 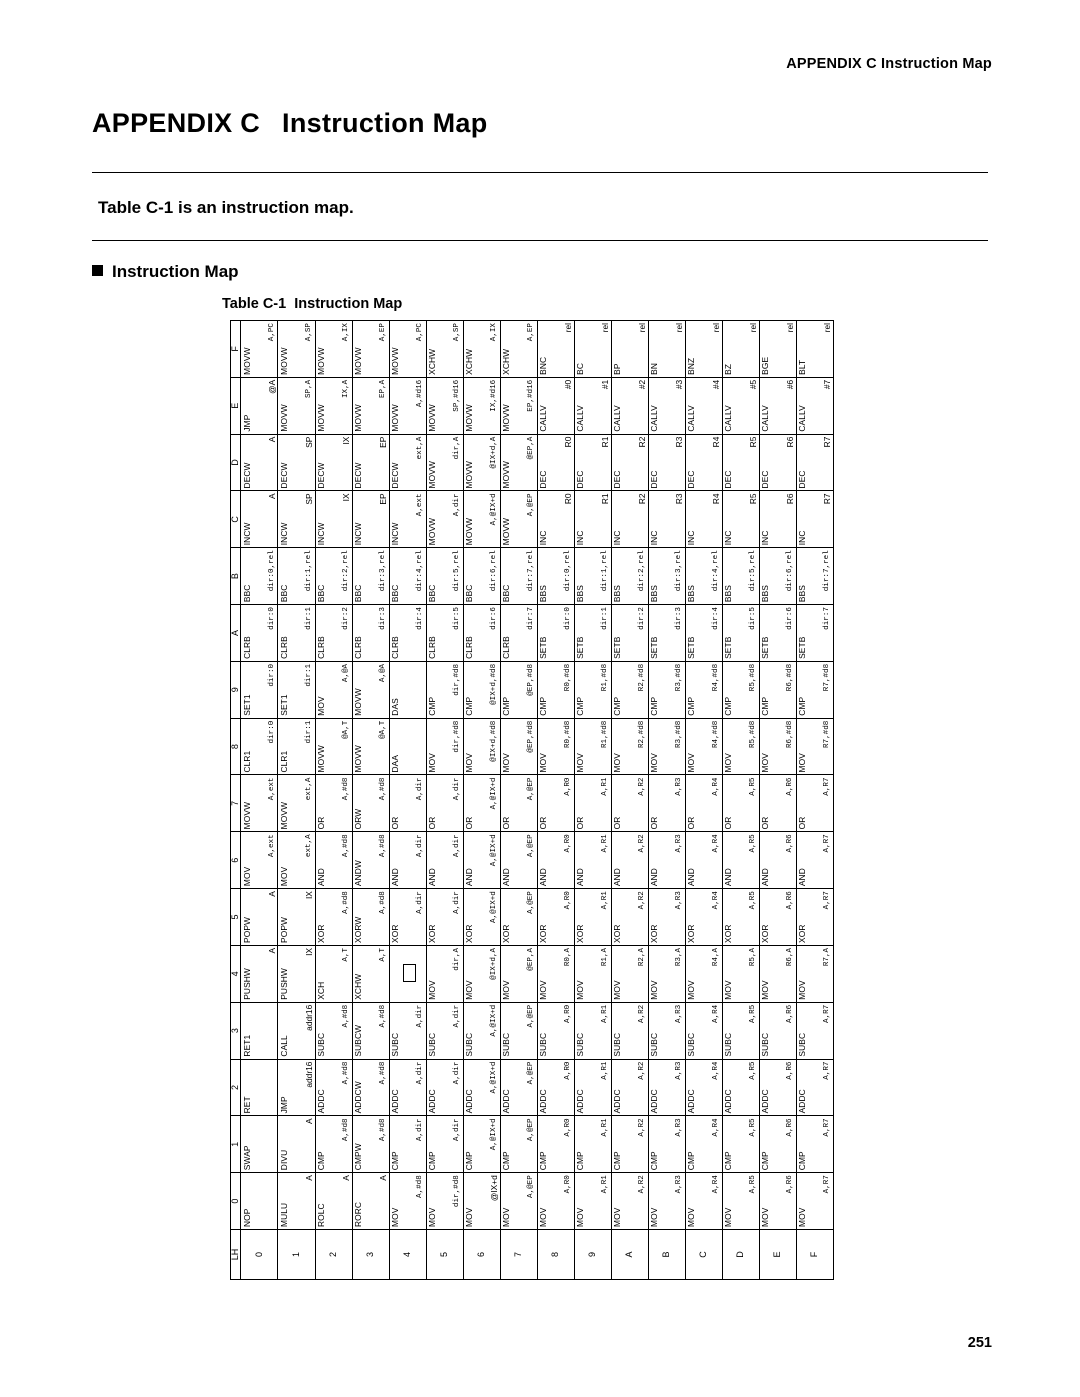 I want to click on operand: @IX+d,A, so click(x=493, y=963).